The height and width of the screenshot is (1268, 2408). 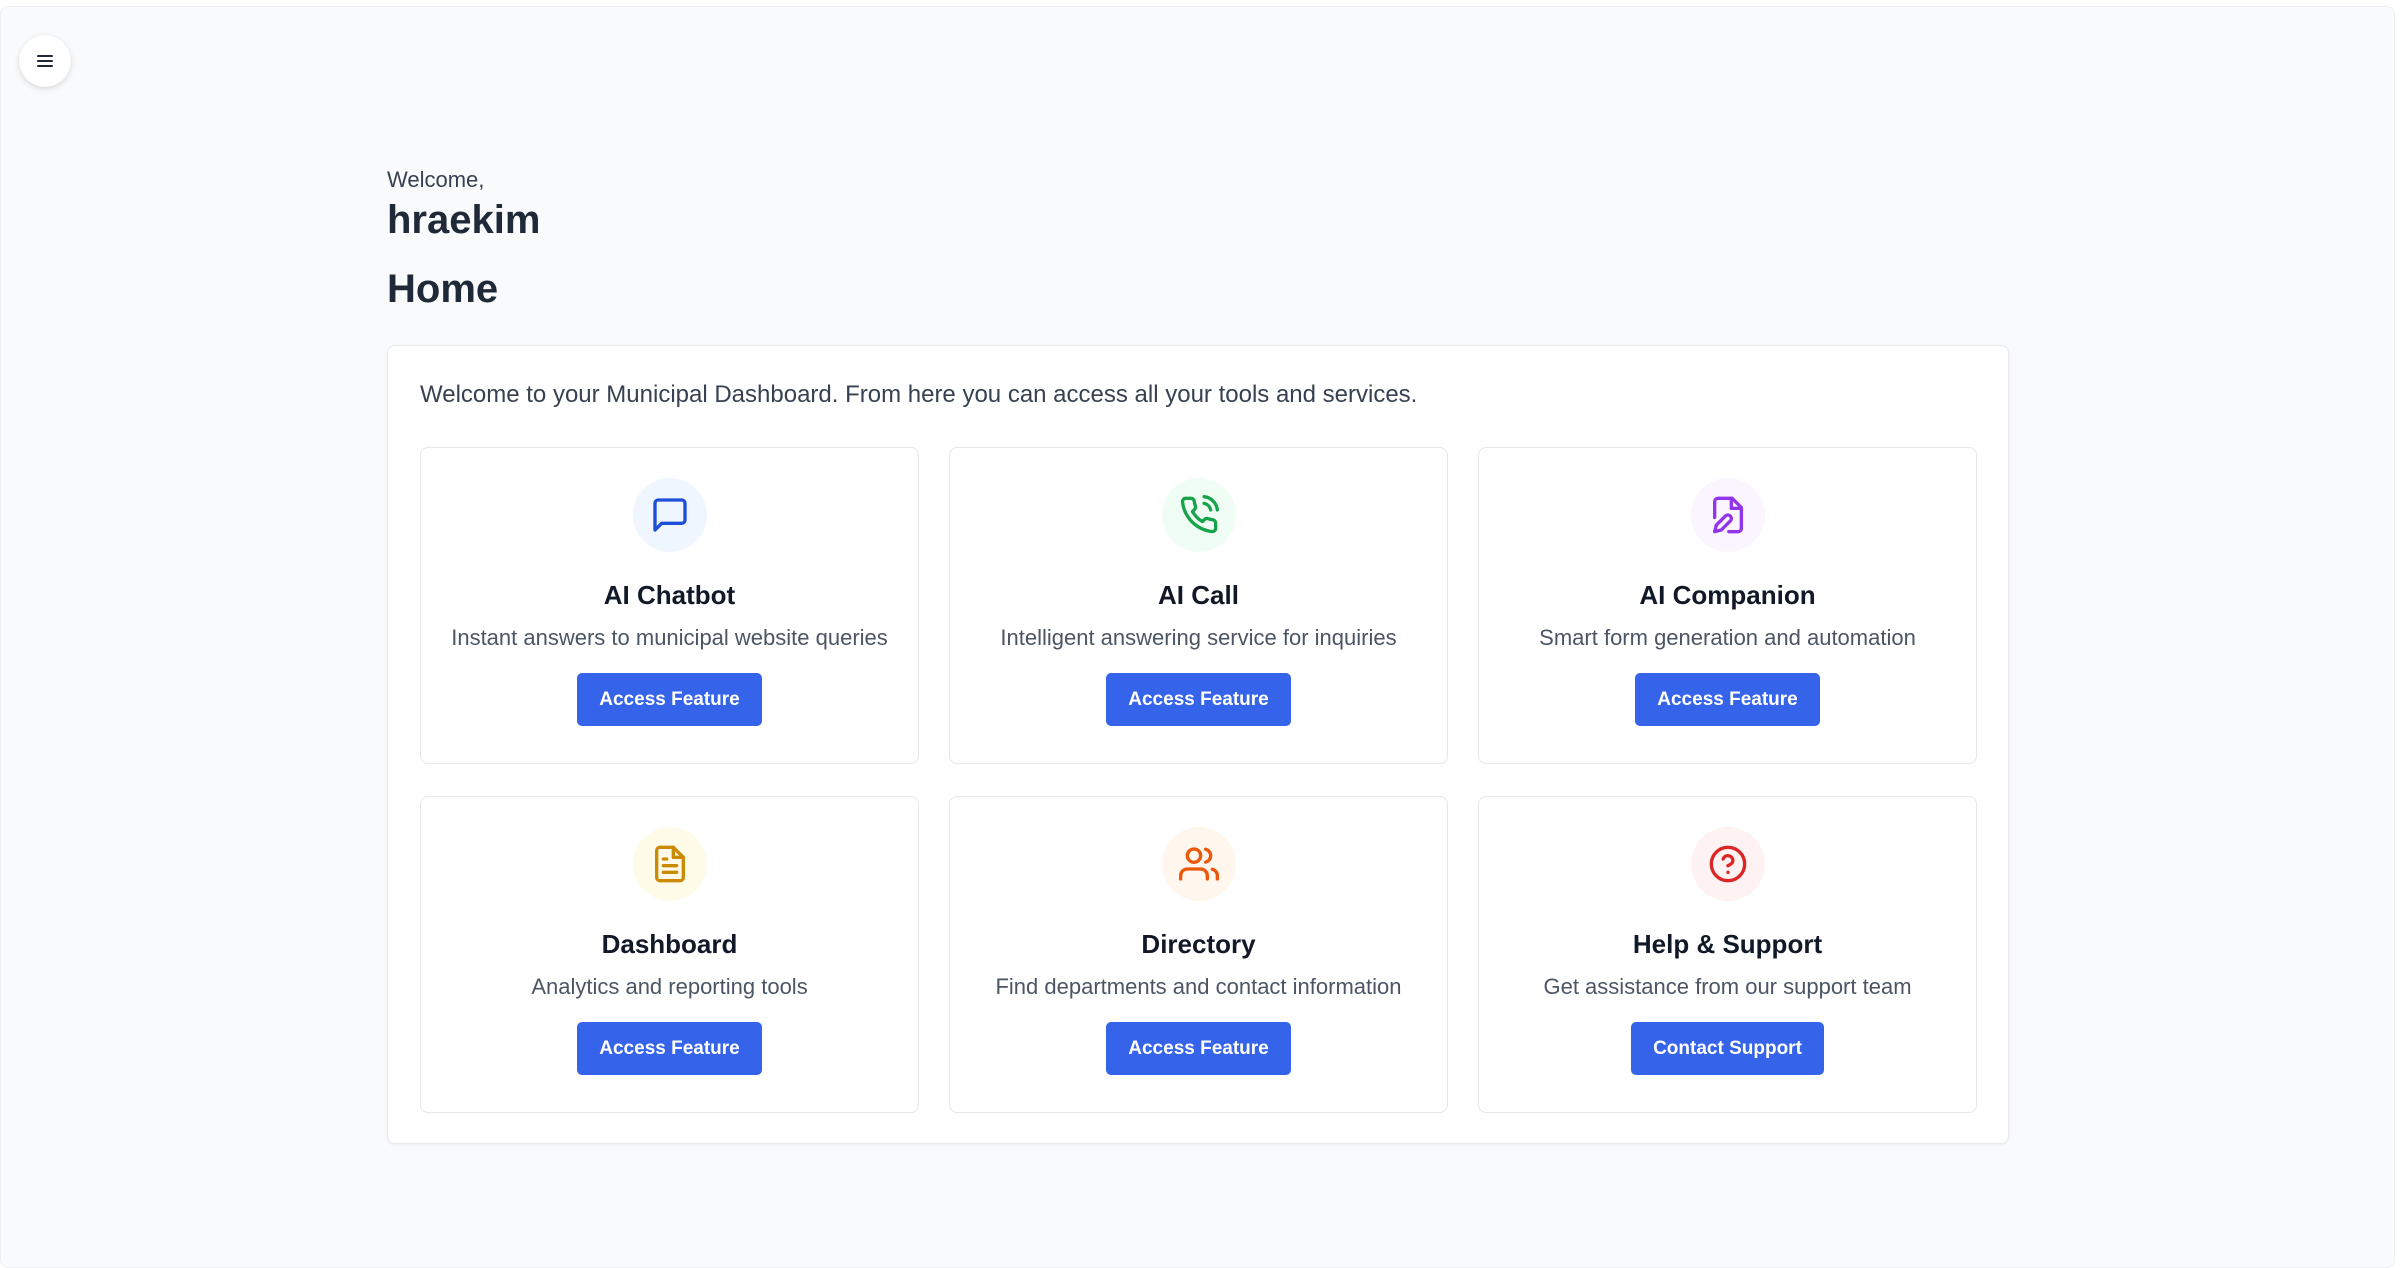 What do you see at coordinates (1198, 699) in the screenshot?
I see `access-feature-button-ai-call: Access Feature` at bounding box center [1198, 699].